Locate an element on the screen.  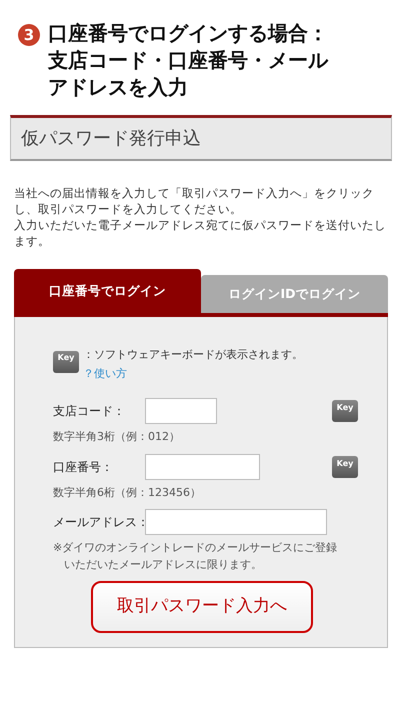
heading-line: アドレスを入力 is located at coordinates (118, 87).